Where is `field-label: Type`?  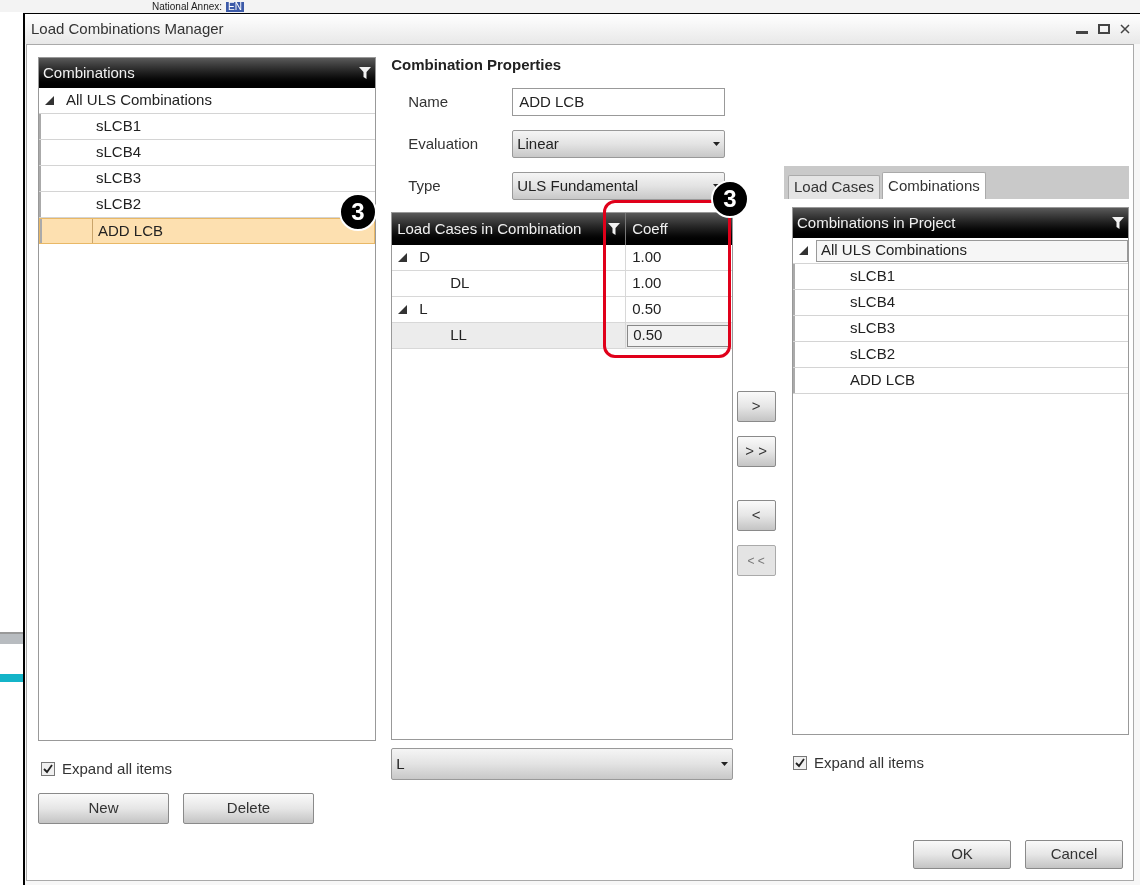 field-label: Type is located at coordinates (425, 185).